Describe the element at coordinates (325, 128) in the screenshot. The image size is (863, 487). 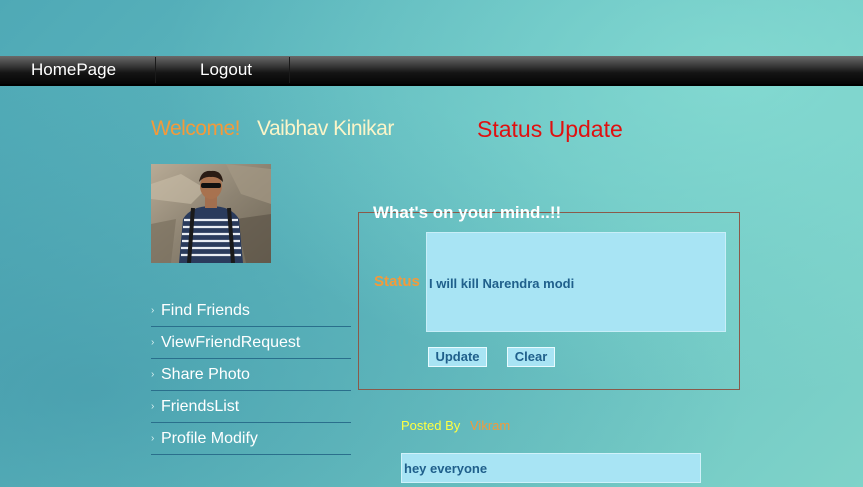
I see `welcome-username: Vaibhav Kinikar` at that location.